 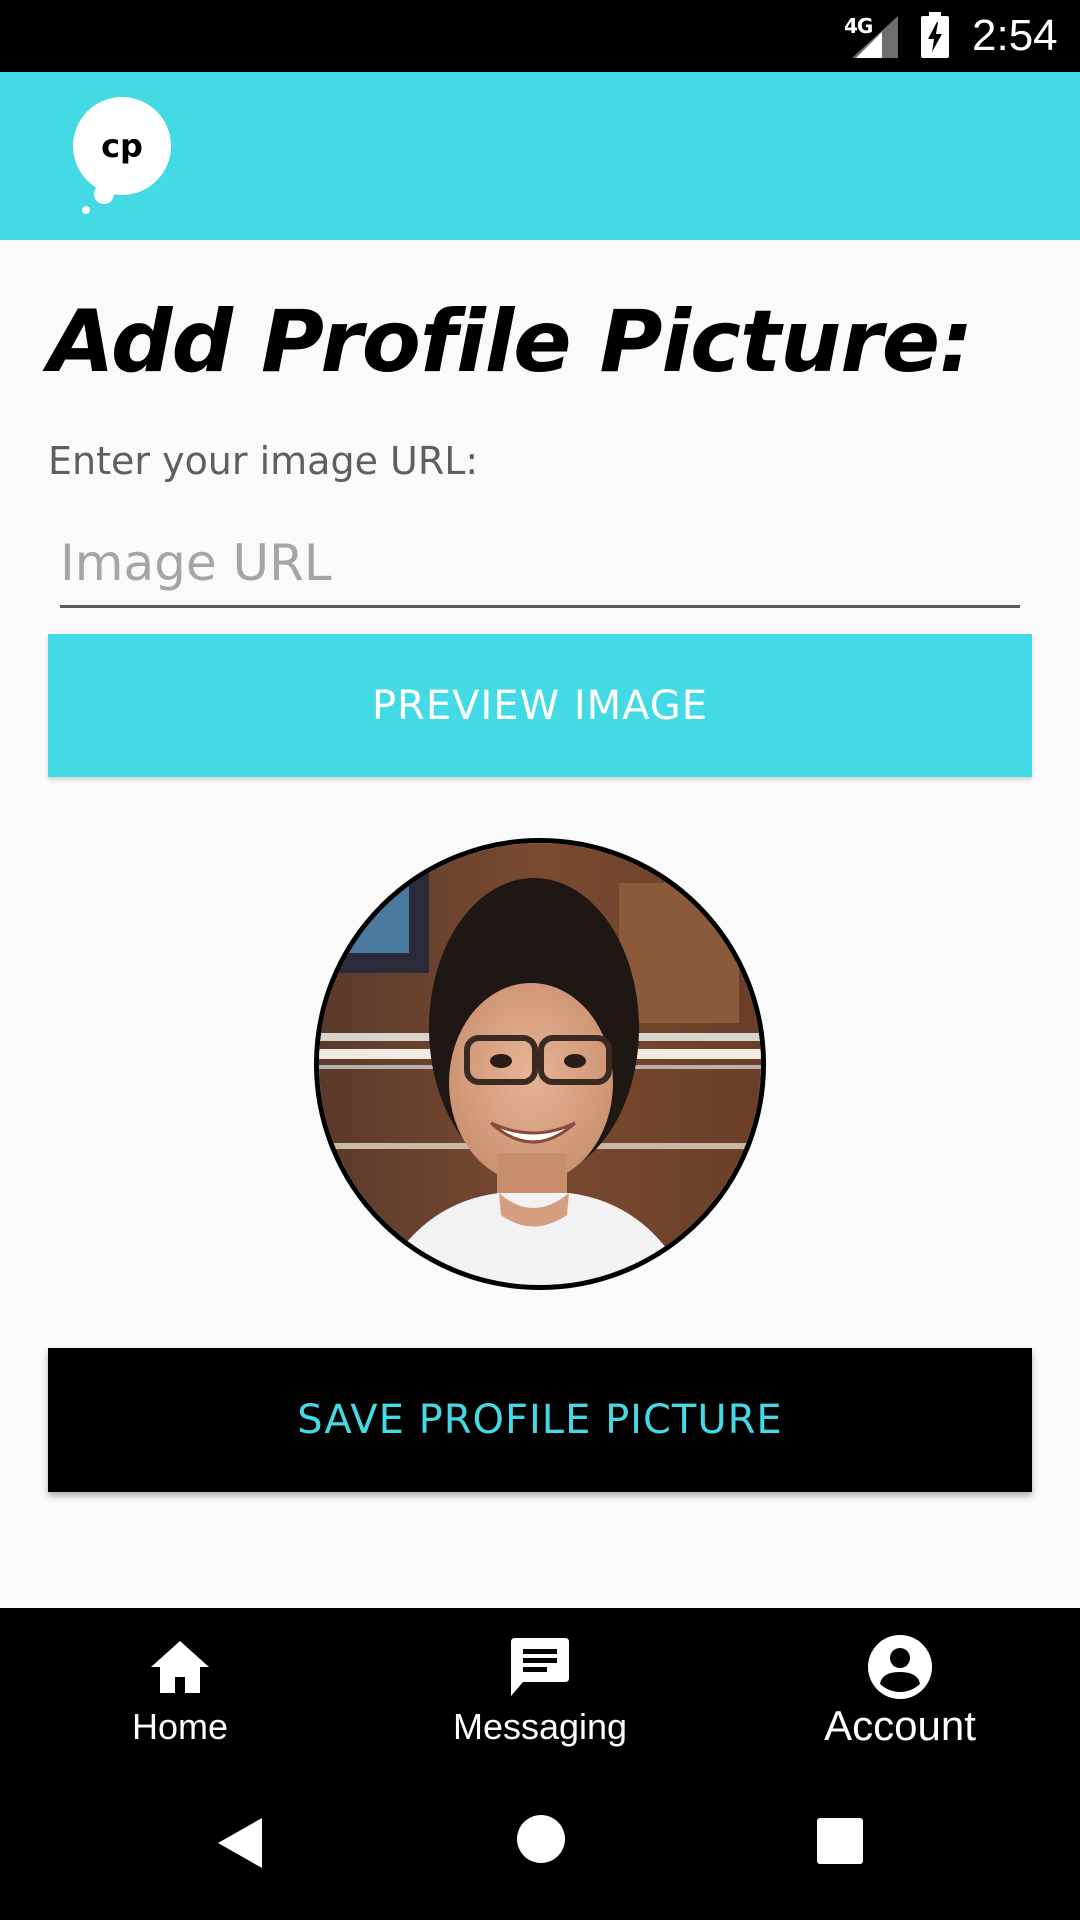 What do you see at coordinates (1015, 35) in the screenshot?
I see `status-clock: 2:54` at bounding box center [1015, 35].